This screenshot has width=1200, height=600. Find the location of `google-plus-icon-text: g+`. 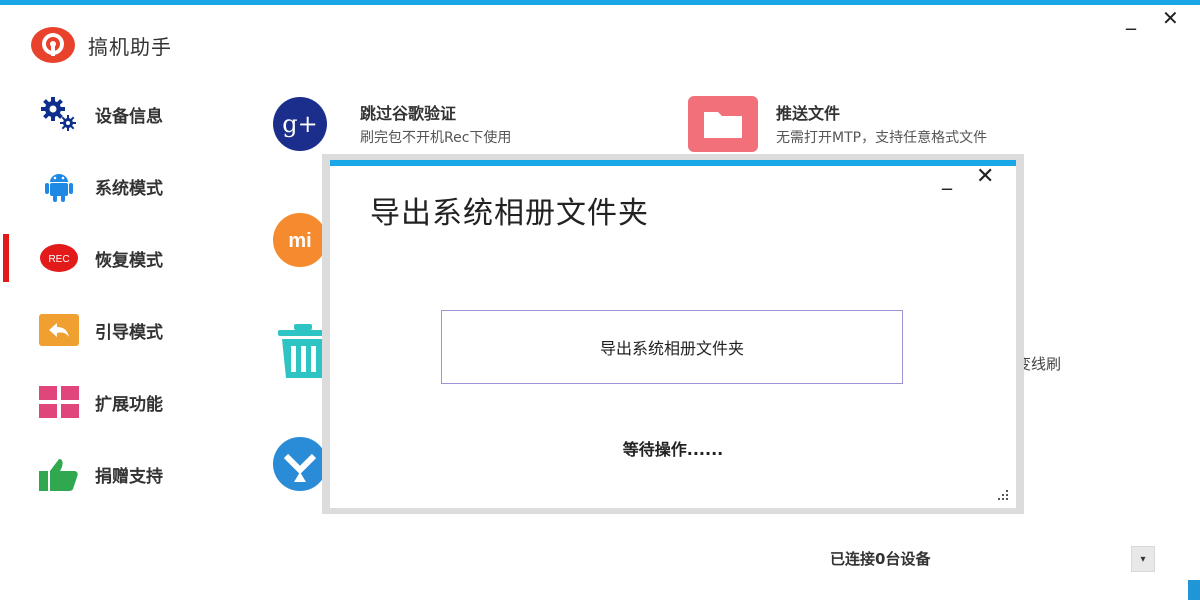

google-plus-icon-text: g+ is located at coordinates (299, 124).